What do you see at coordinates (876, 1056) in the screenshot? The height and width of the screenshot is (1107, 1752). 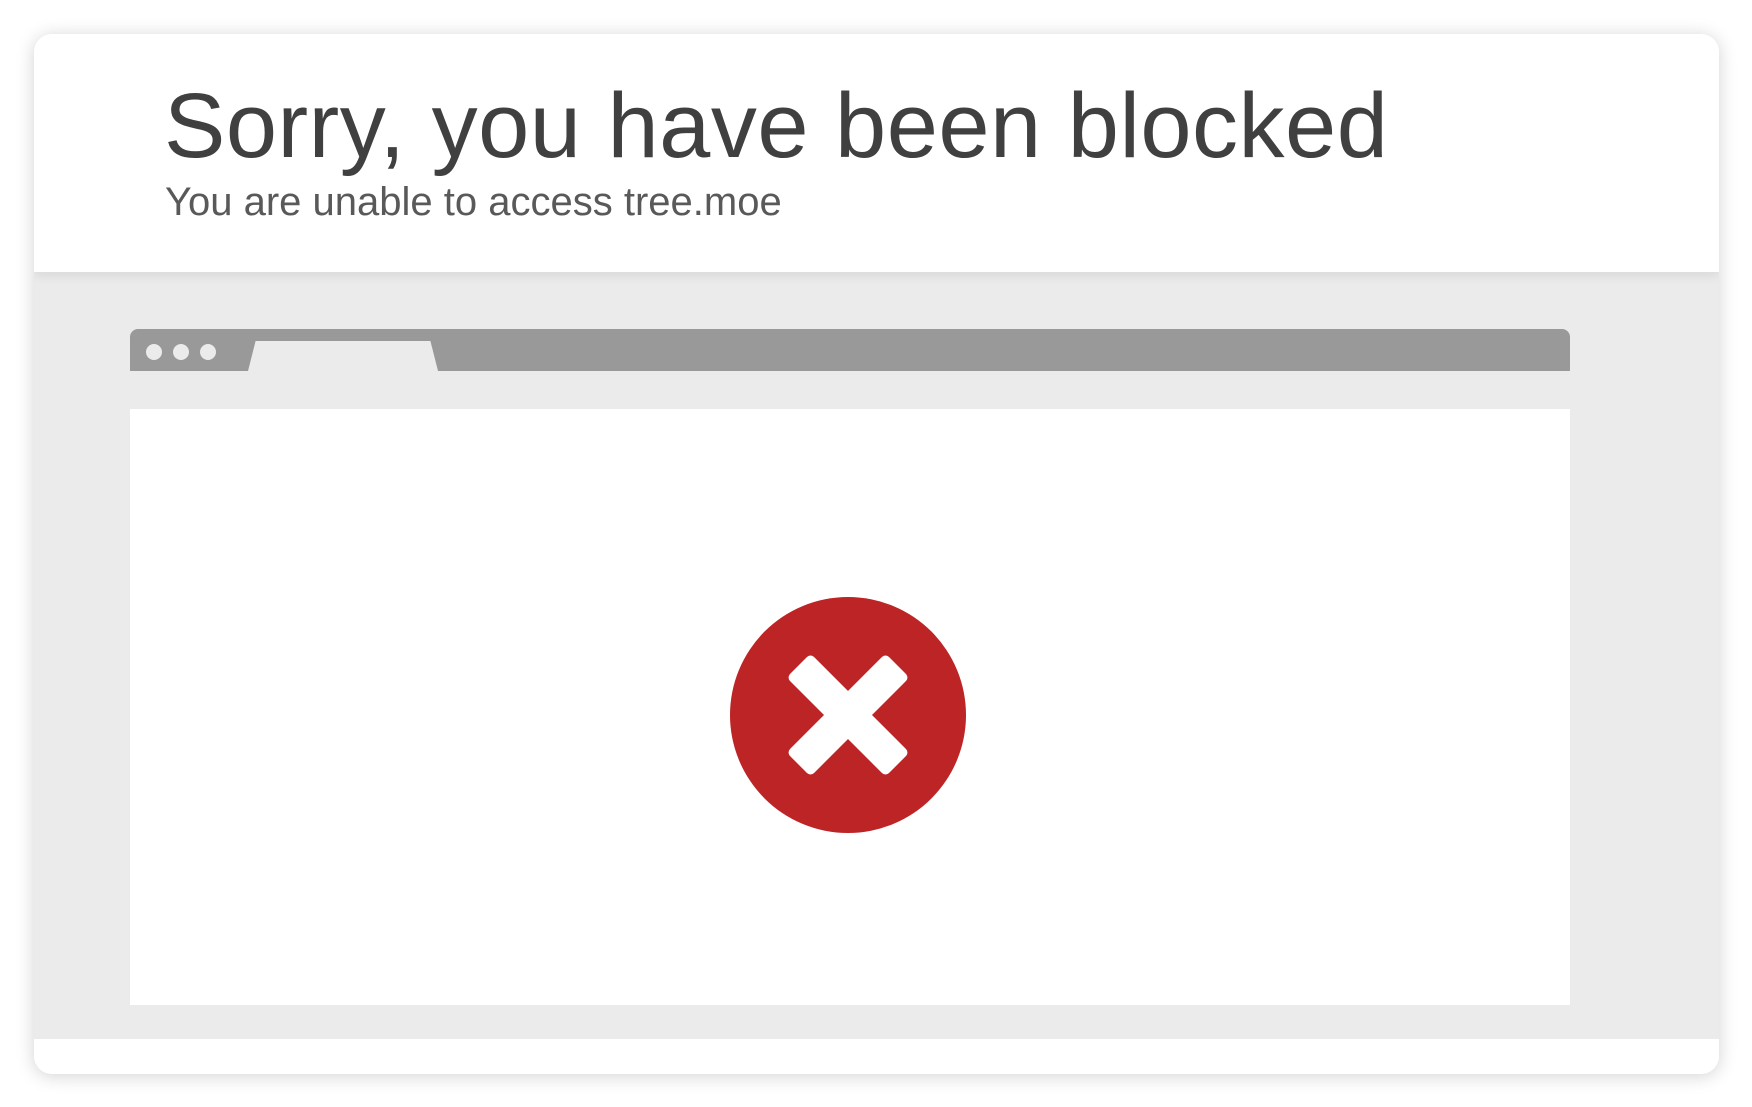 I see `card-bottom-edge` at bounding box center [876, 1056].